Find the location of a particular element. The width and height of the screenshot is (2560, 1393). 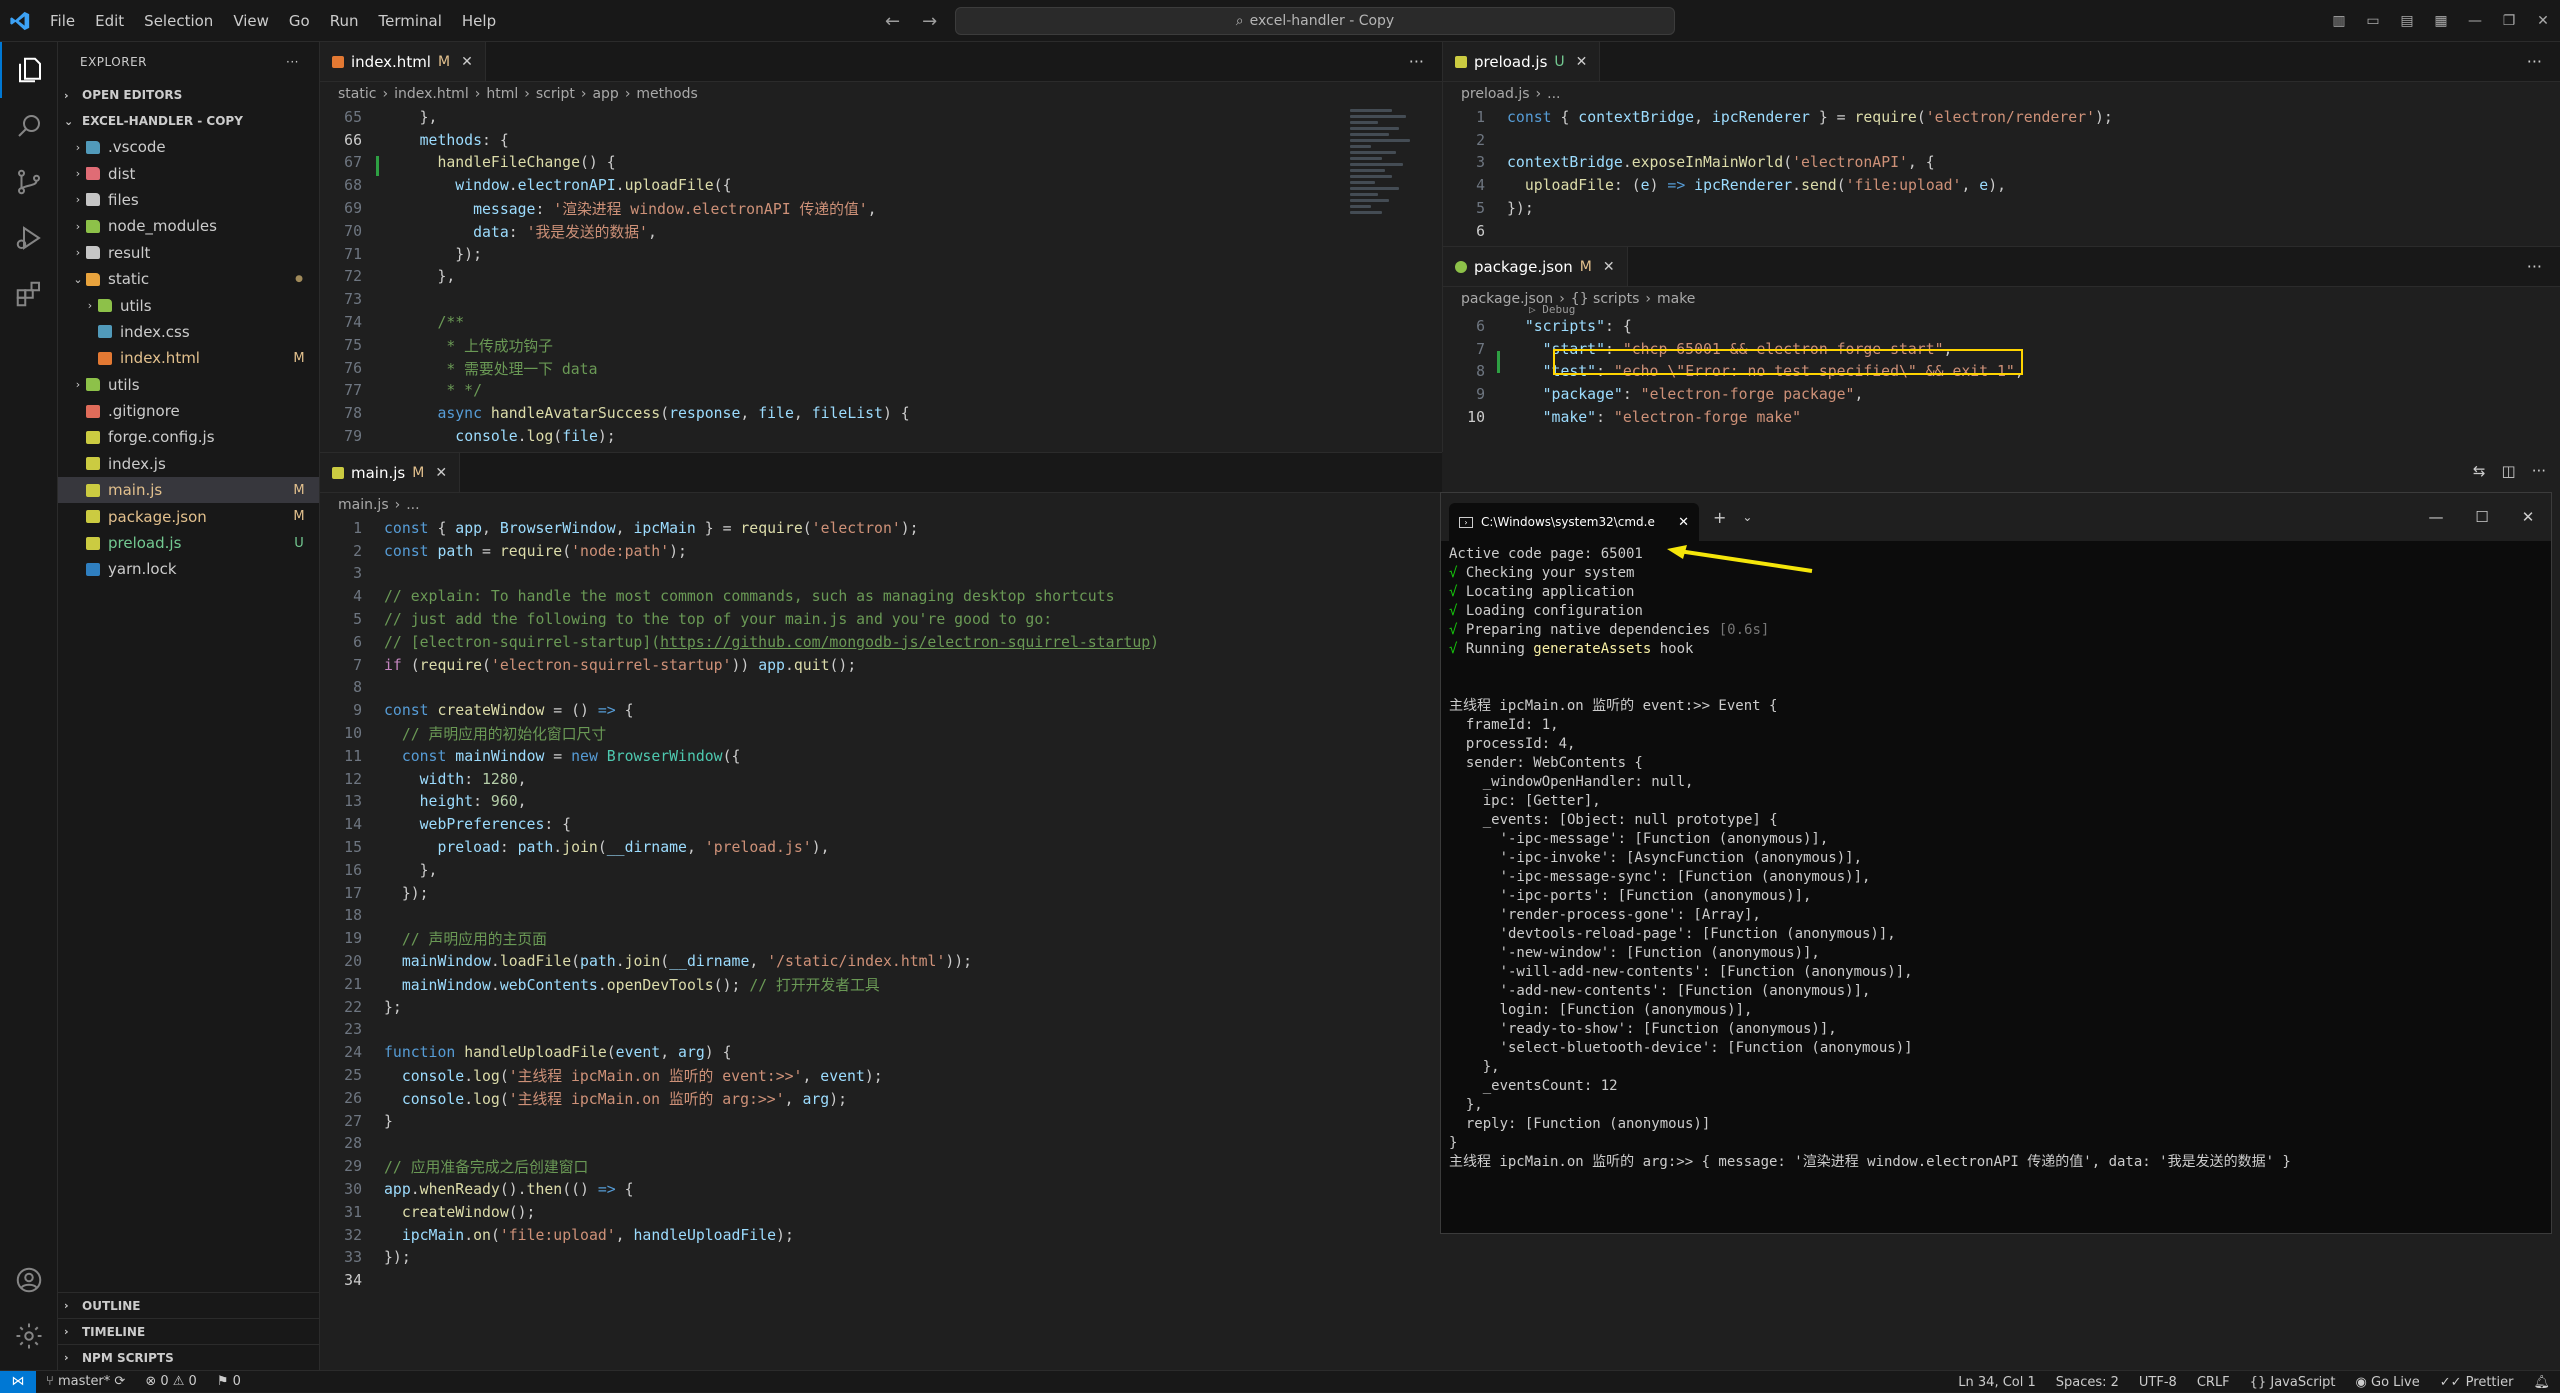

tree-item: ⌄ static ● is located at coordinates (188, 279).